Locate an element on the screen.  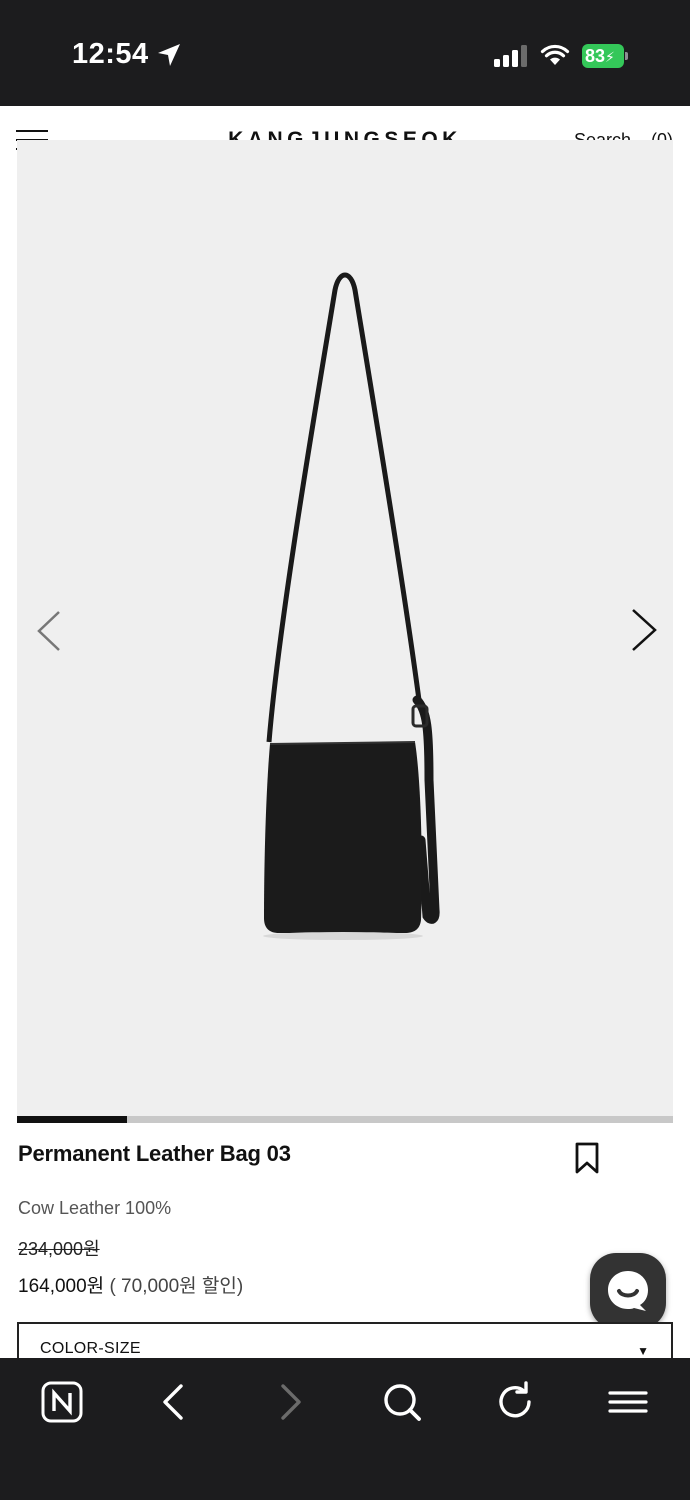
location-arrow-icon is located at coordinates (169, 55).